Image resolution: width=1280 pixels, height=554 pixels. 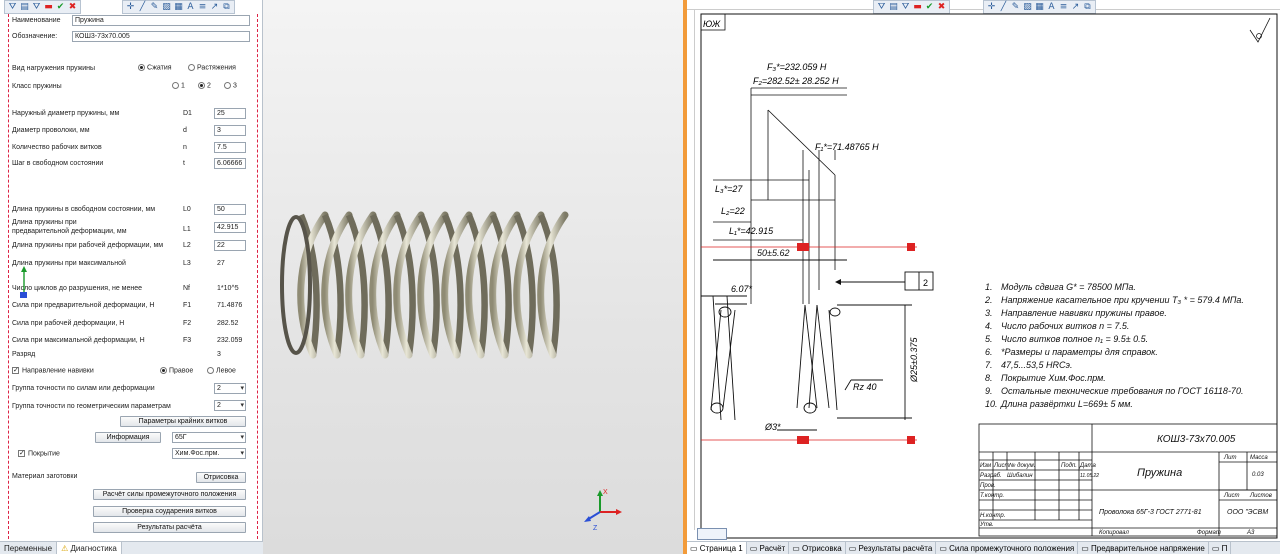 What do you see at coordinates (717, 548) in the screenshot?
I see `tab-page-1: ▭ Страница 1` at bounding box center [717, 548].